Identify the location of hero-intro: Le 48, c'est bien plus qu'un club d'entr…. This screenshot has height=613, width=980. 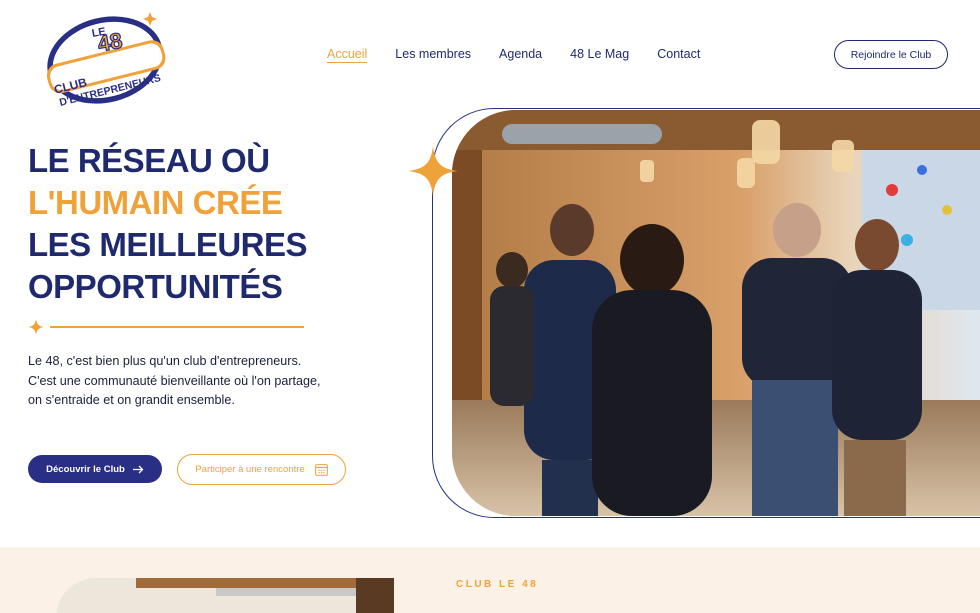
(188, 381).